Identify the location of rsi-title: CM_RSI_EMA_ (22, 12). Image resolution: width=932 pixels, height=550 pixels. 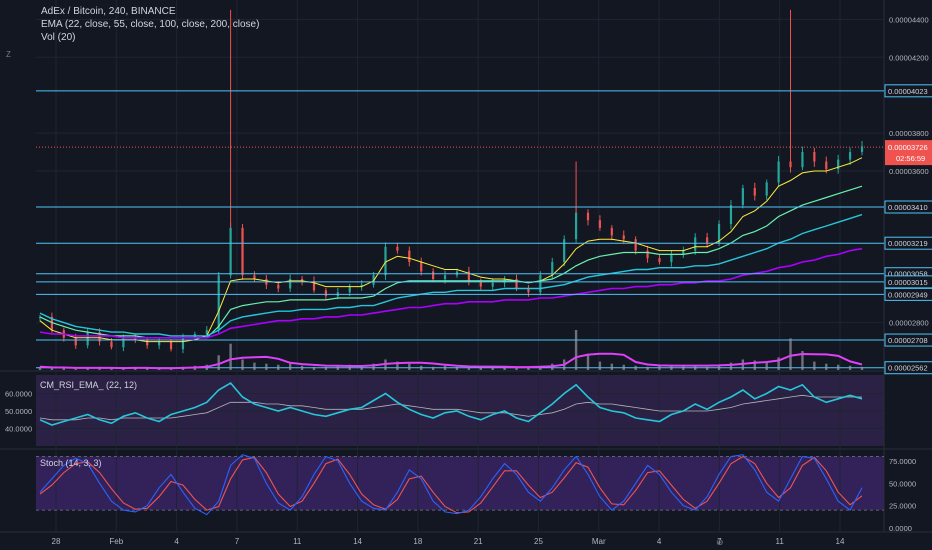
(88, 385).